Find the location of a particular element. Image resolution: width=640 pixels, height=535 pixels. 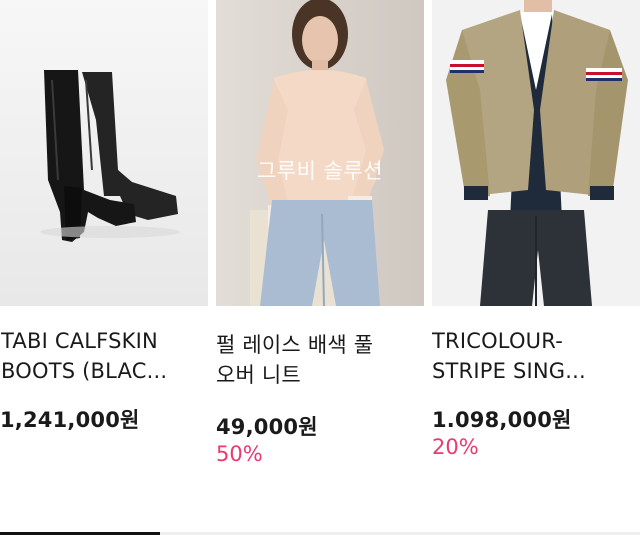

product-name: 펄 레이스 배색 풀 오버 니트 is located at coordinates (320, 360).